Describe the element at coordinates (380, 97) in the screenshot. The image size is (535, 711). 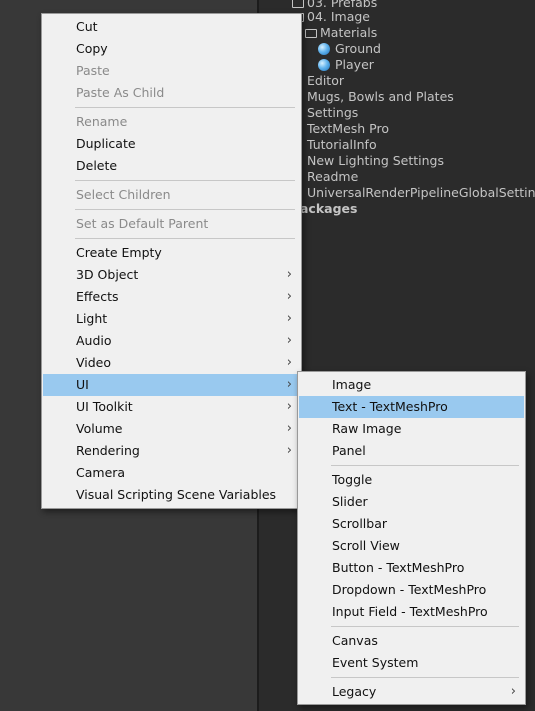
I see `tree-item-mugs: Mugs, Bowls and Plates` at that location.